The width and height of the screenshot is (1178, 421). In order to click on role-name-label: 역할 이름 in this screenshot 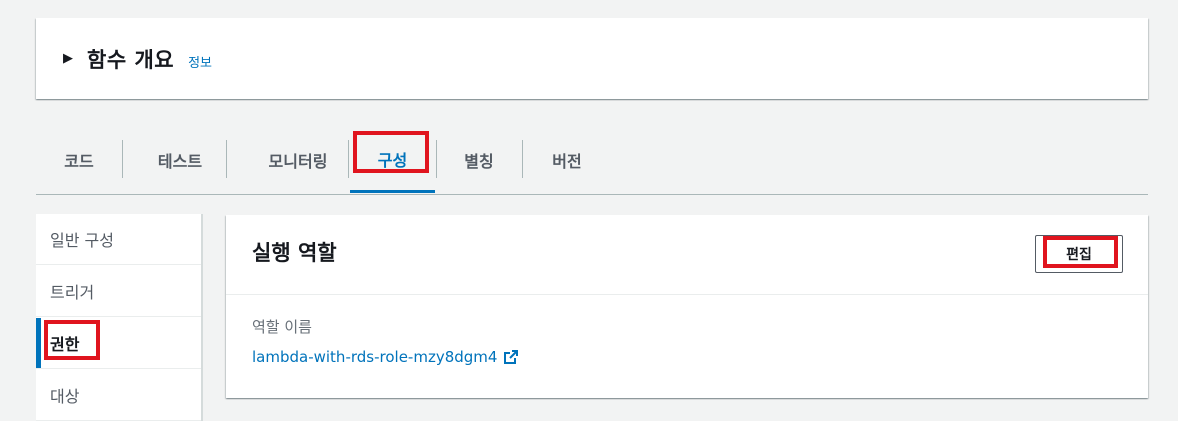, I will do `click(282, 327)`.